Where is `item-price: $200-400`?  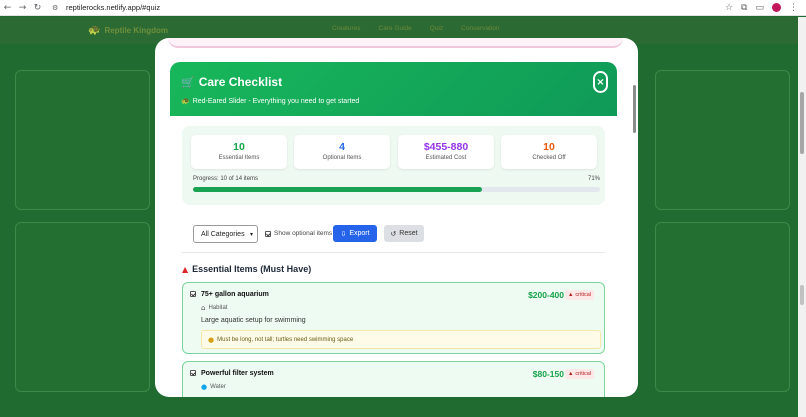 item-price: $200-400 is located at coordinates (546, 295).